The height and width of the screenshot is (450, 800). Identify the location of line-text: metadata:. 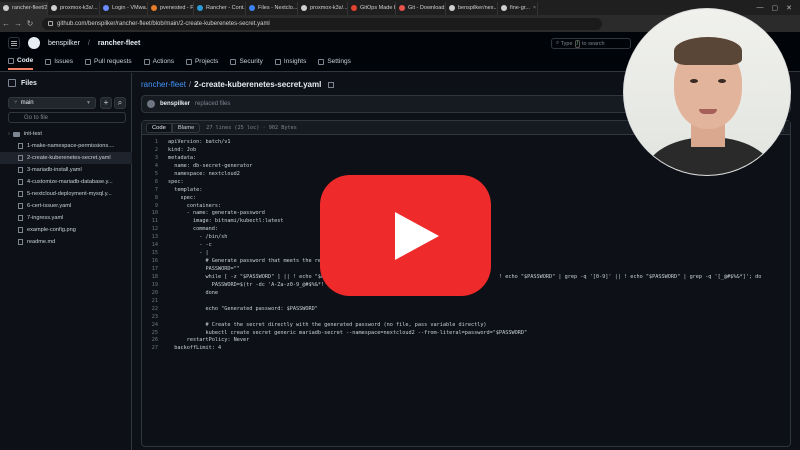
(182, 157).